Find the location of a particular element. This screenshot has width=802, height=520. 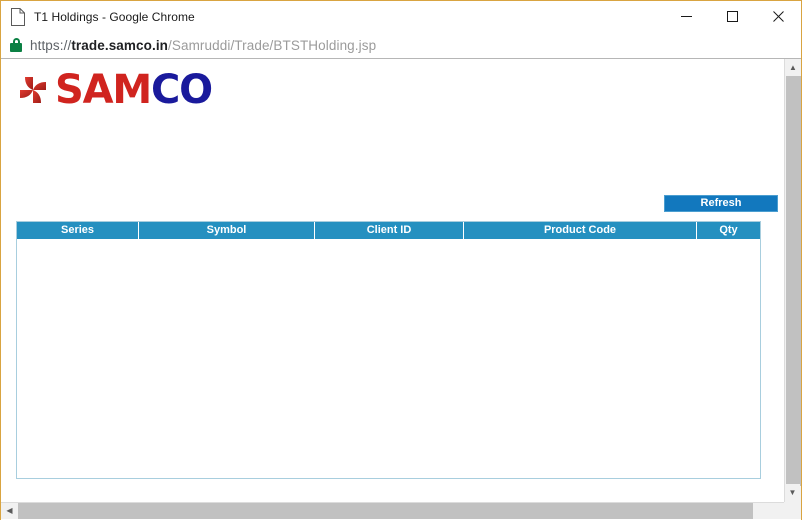

maximize-button is located at coordinates (732, 16).